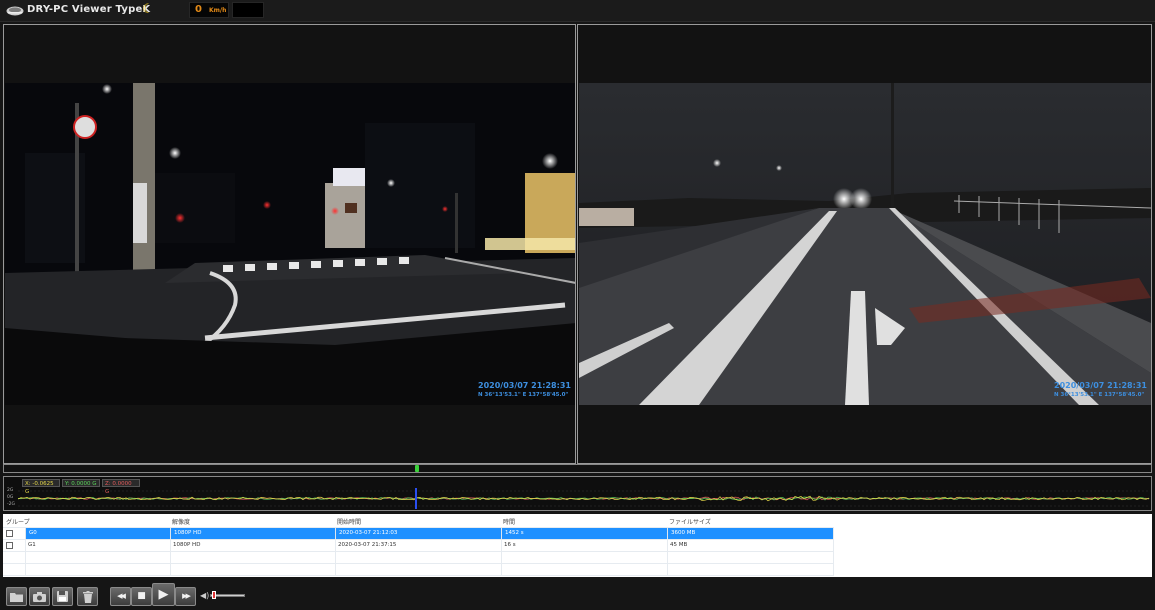  What do you see at coordinates (416, 498) in the screenshot?
I see `g-sensor-cursor` at bounding box center [416, 498].